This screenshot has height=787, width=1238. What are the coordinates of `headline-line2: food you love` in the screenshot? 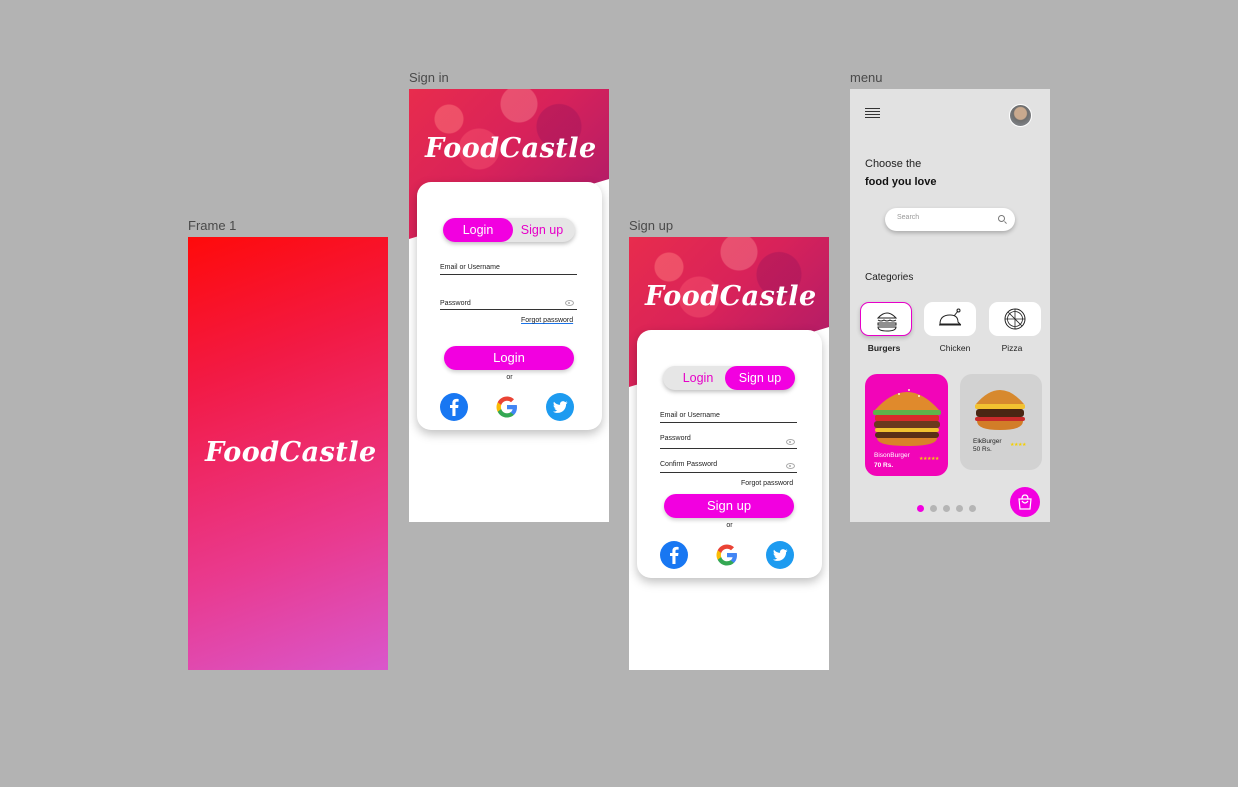 It's located at (901, 182).